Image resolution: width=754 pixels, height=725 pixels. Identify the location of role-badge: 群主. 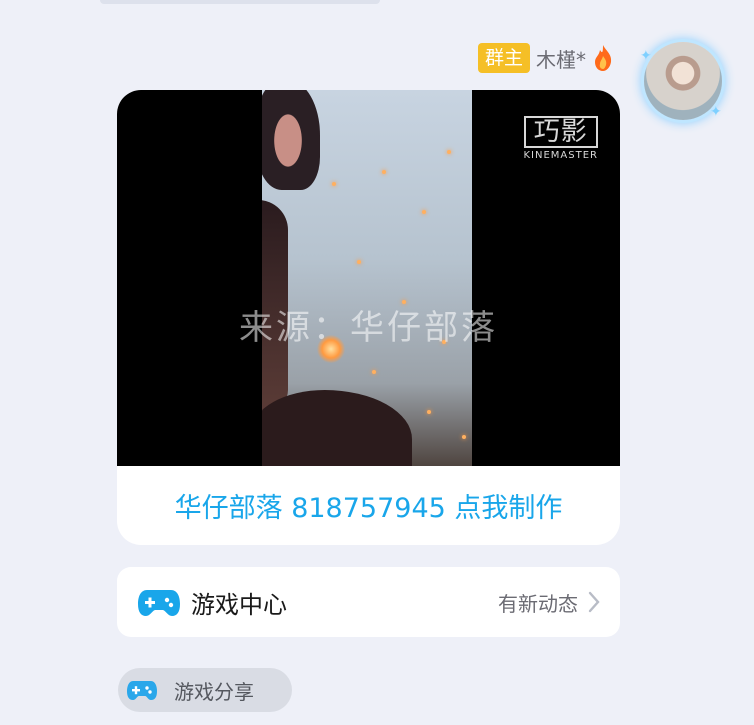
(503, 58).